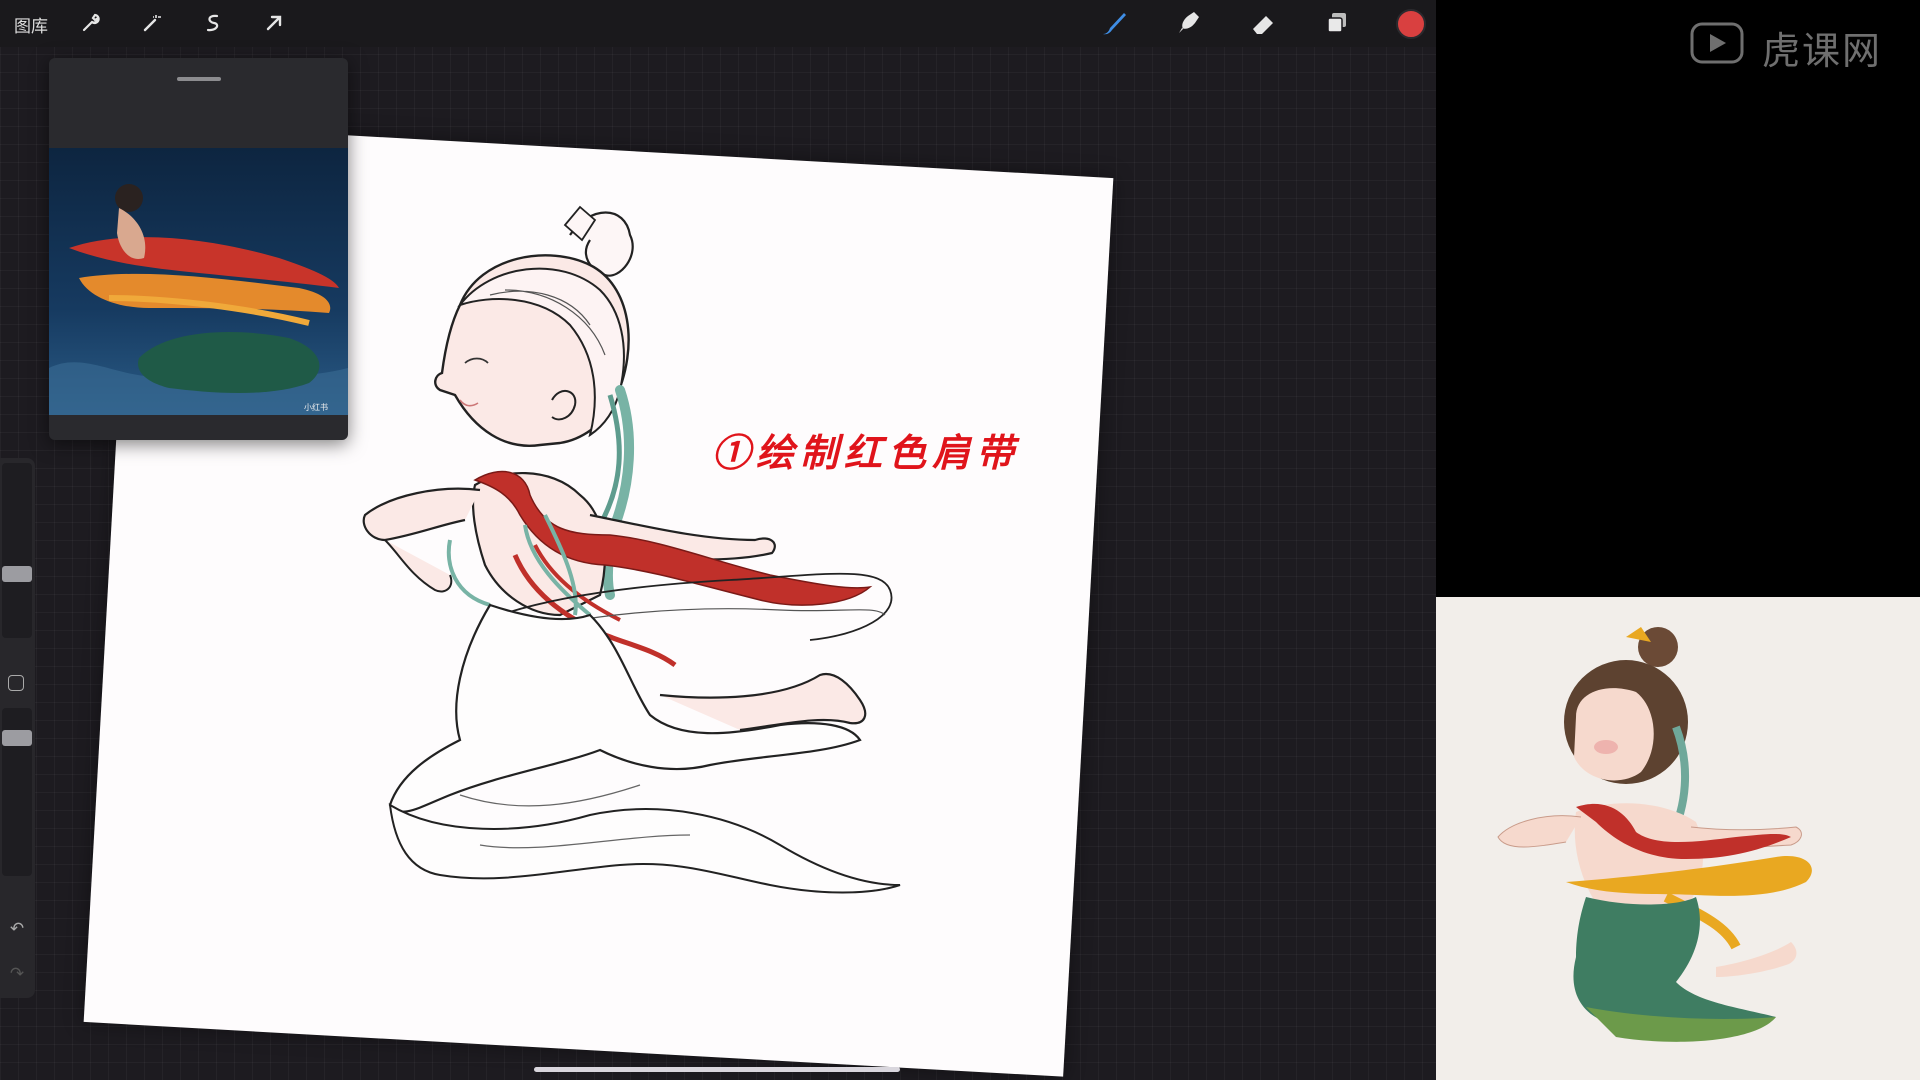  What do you see at coordinates (152, 23) in the screenshot?
I see `magic-wand-icon` at bounding box center [152, 23].